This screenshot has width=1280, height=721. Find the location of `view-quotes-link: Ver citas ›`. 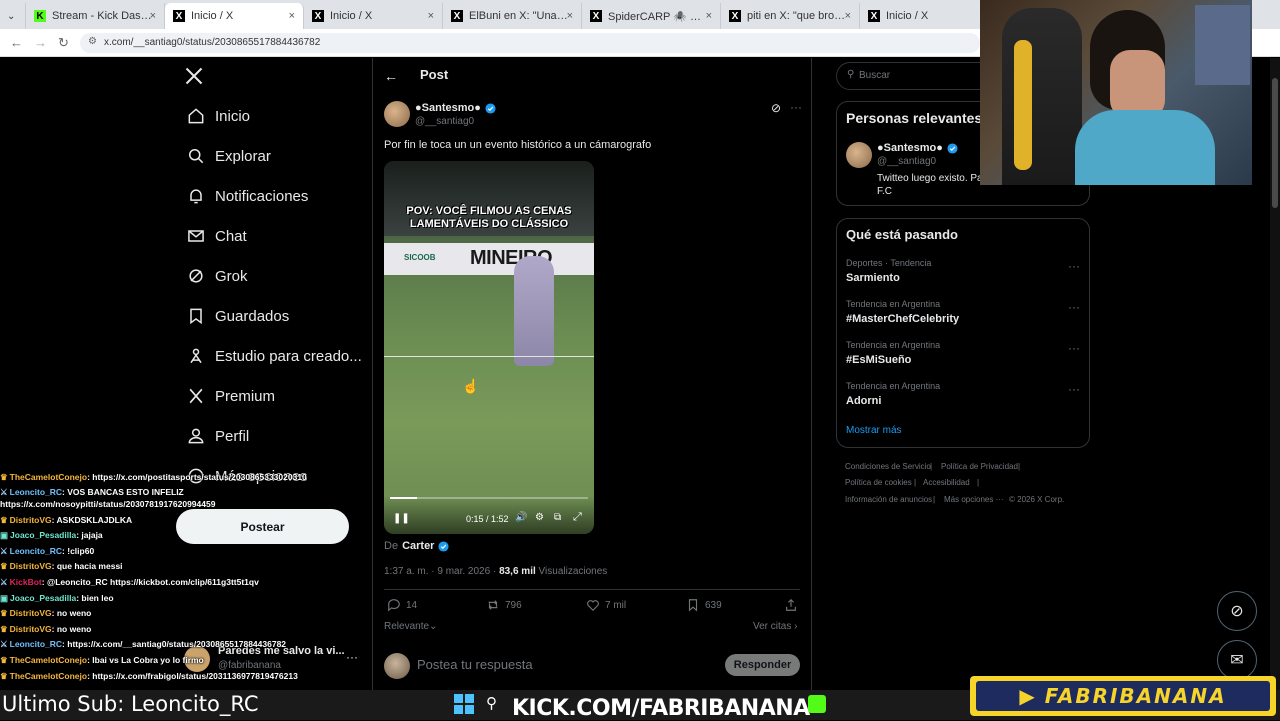

view-quotes-link: Ver citas › is located at coordinates (775, 626).